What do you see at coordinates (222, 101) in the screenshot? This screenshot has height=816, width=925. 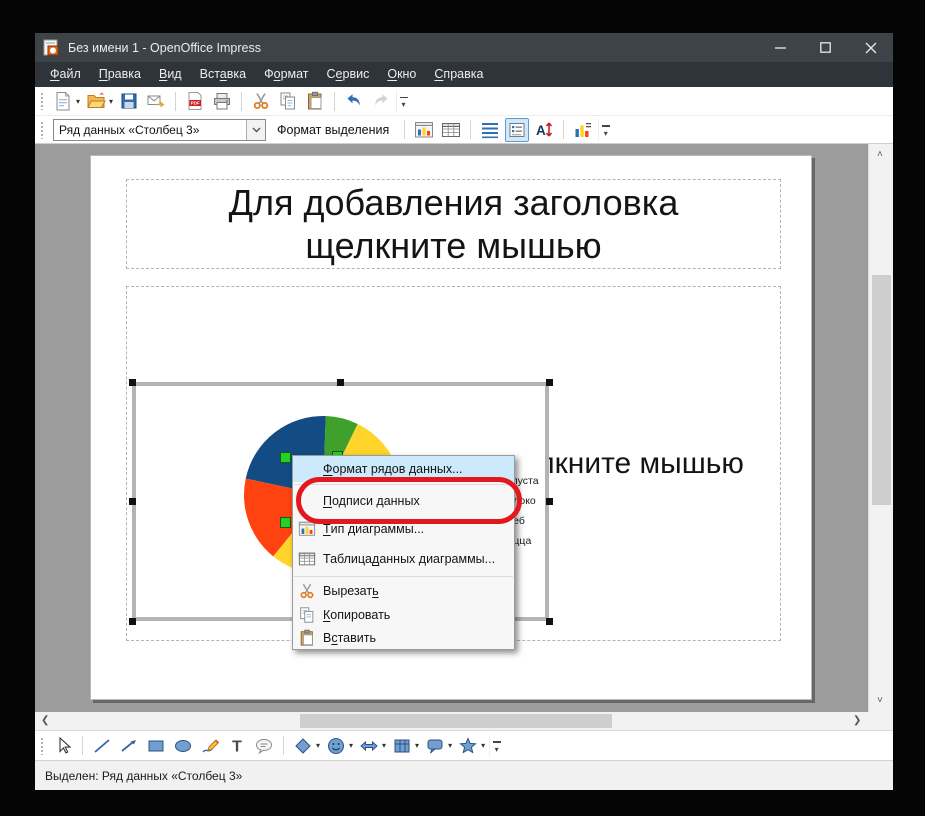 I see `print-button` at bounding box center [222, 101].